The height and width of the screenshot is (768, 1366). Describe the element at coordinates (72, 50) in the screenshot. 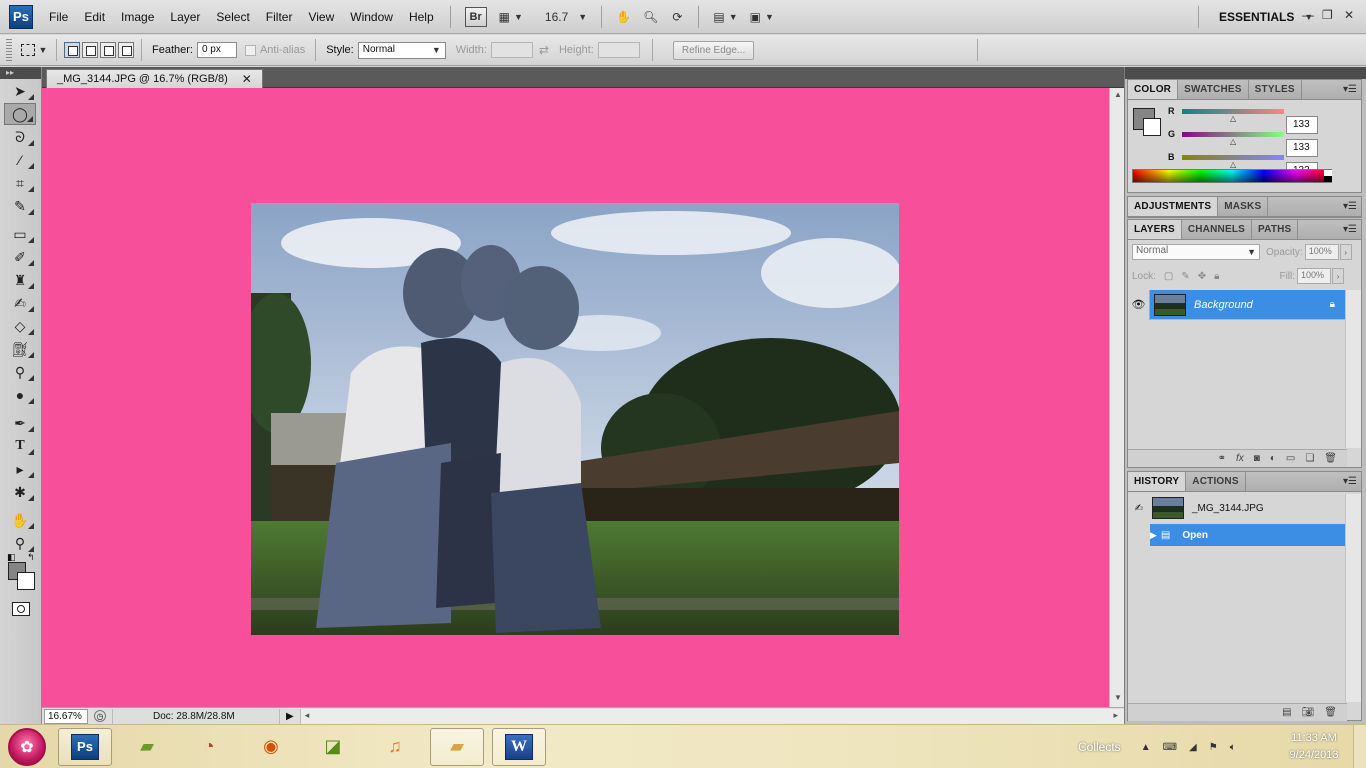

I see `new-selection-button` at that location.